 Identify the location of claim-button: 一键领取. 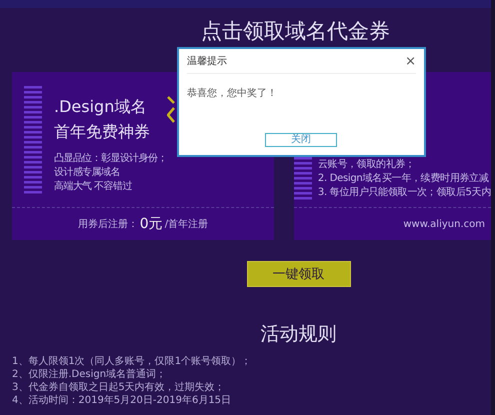
(298, 274).